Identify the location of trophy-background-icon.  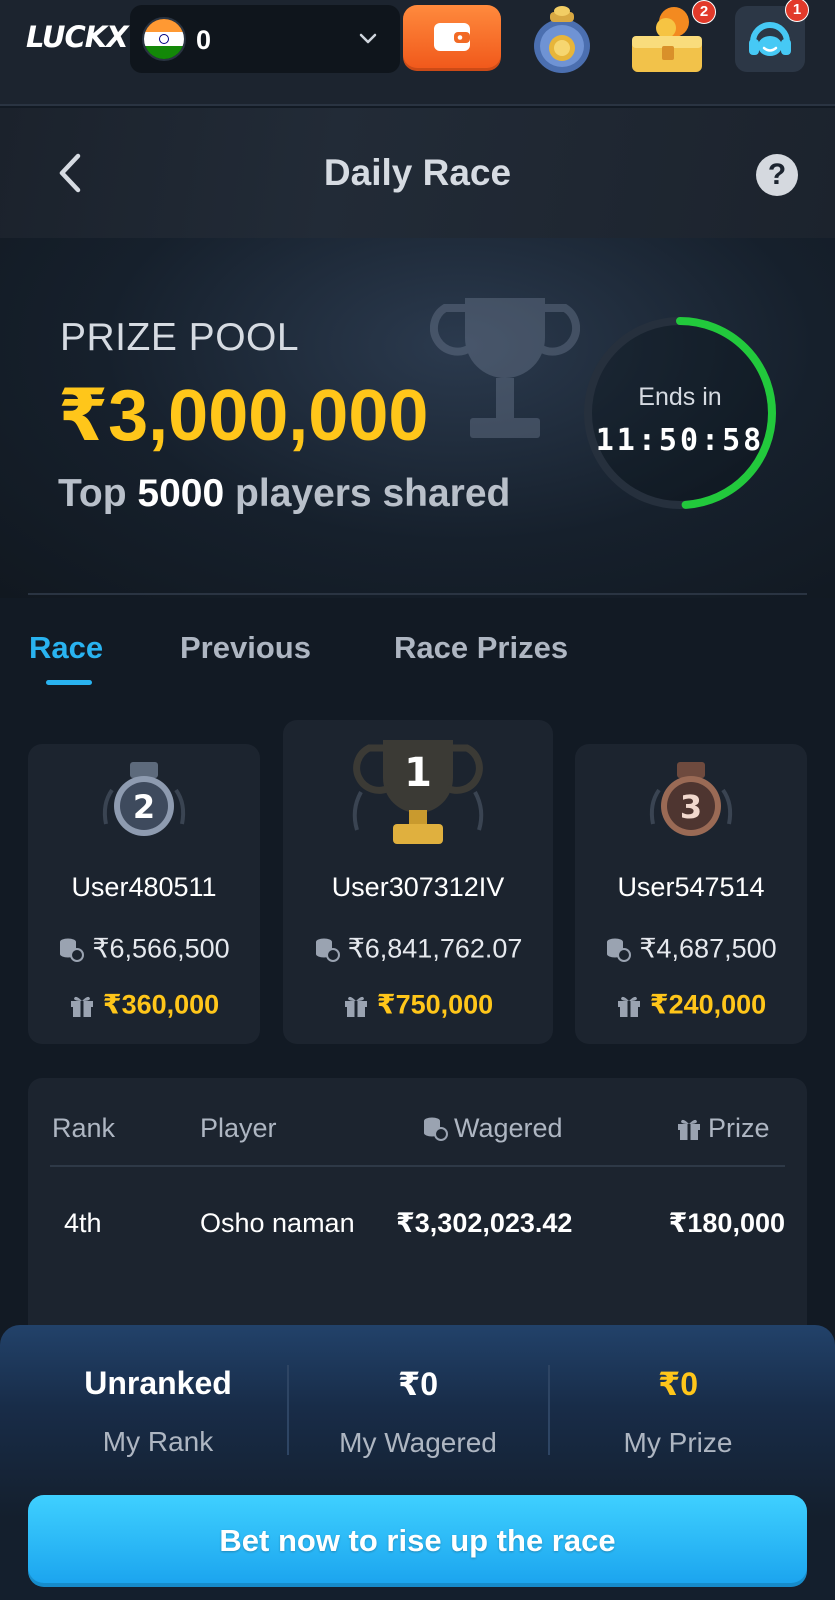
(505, 368).